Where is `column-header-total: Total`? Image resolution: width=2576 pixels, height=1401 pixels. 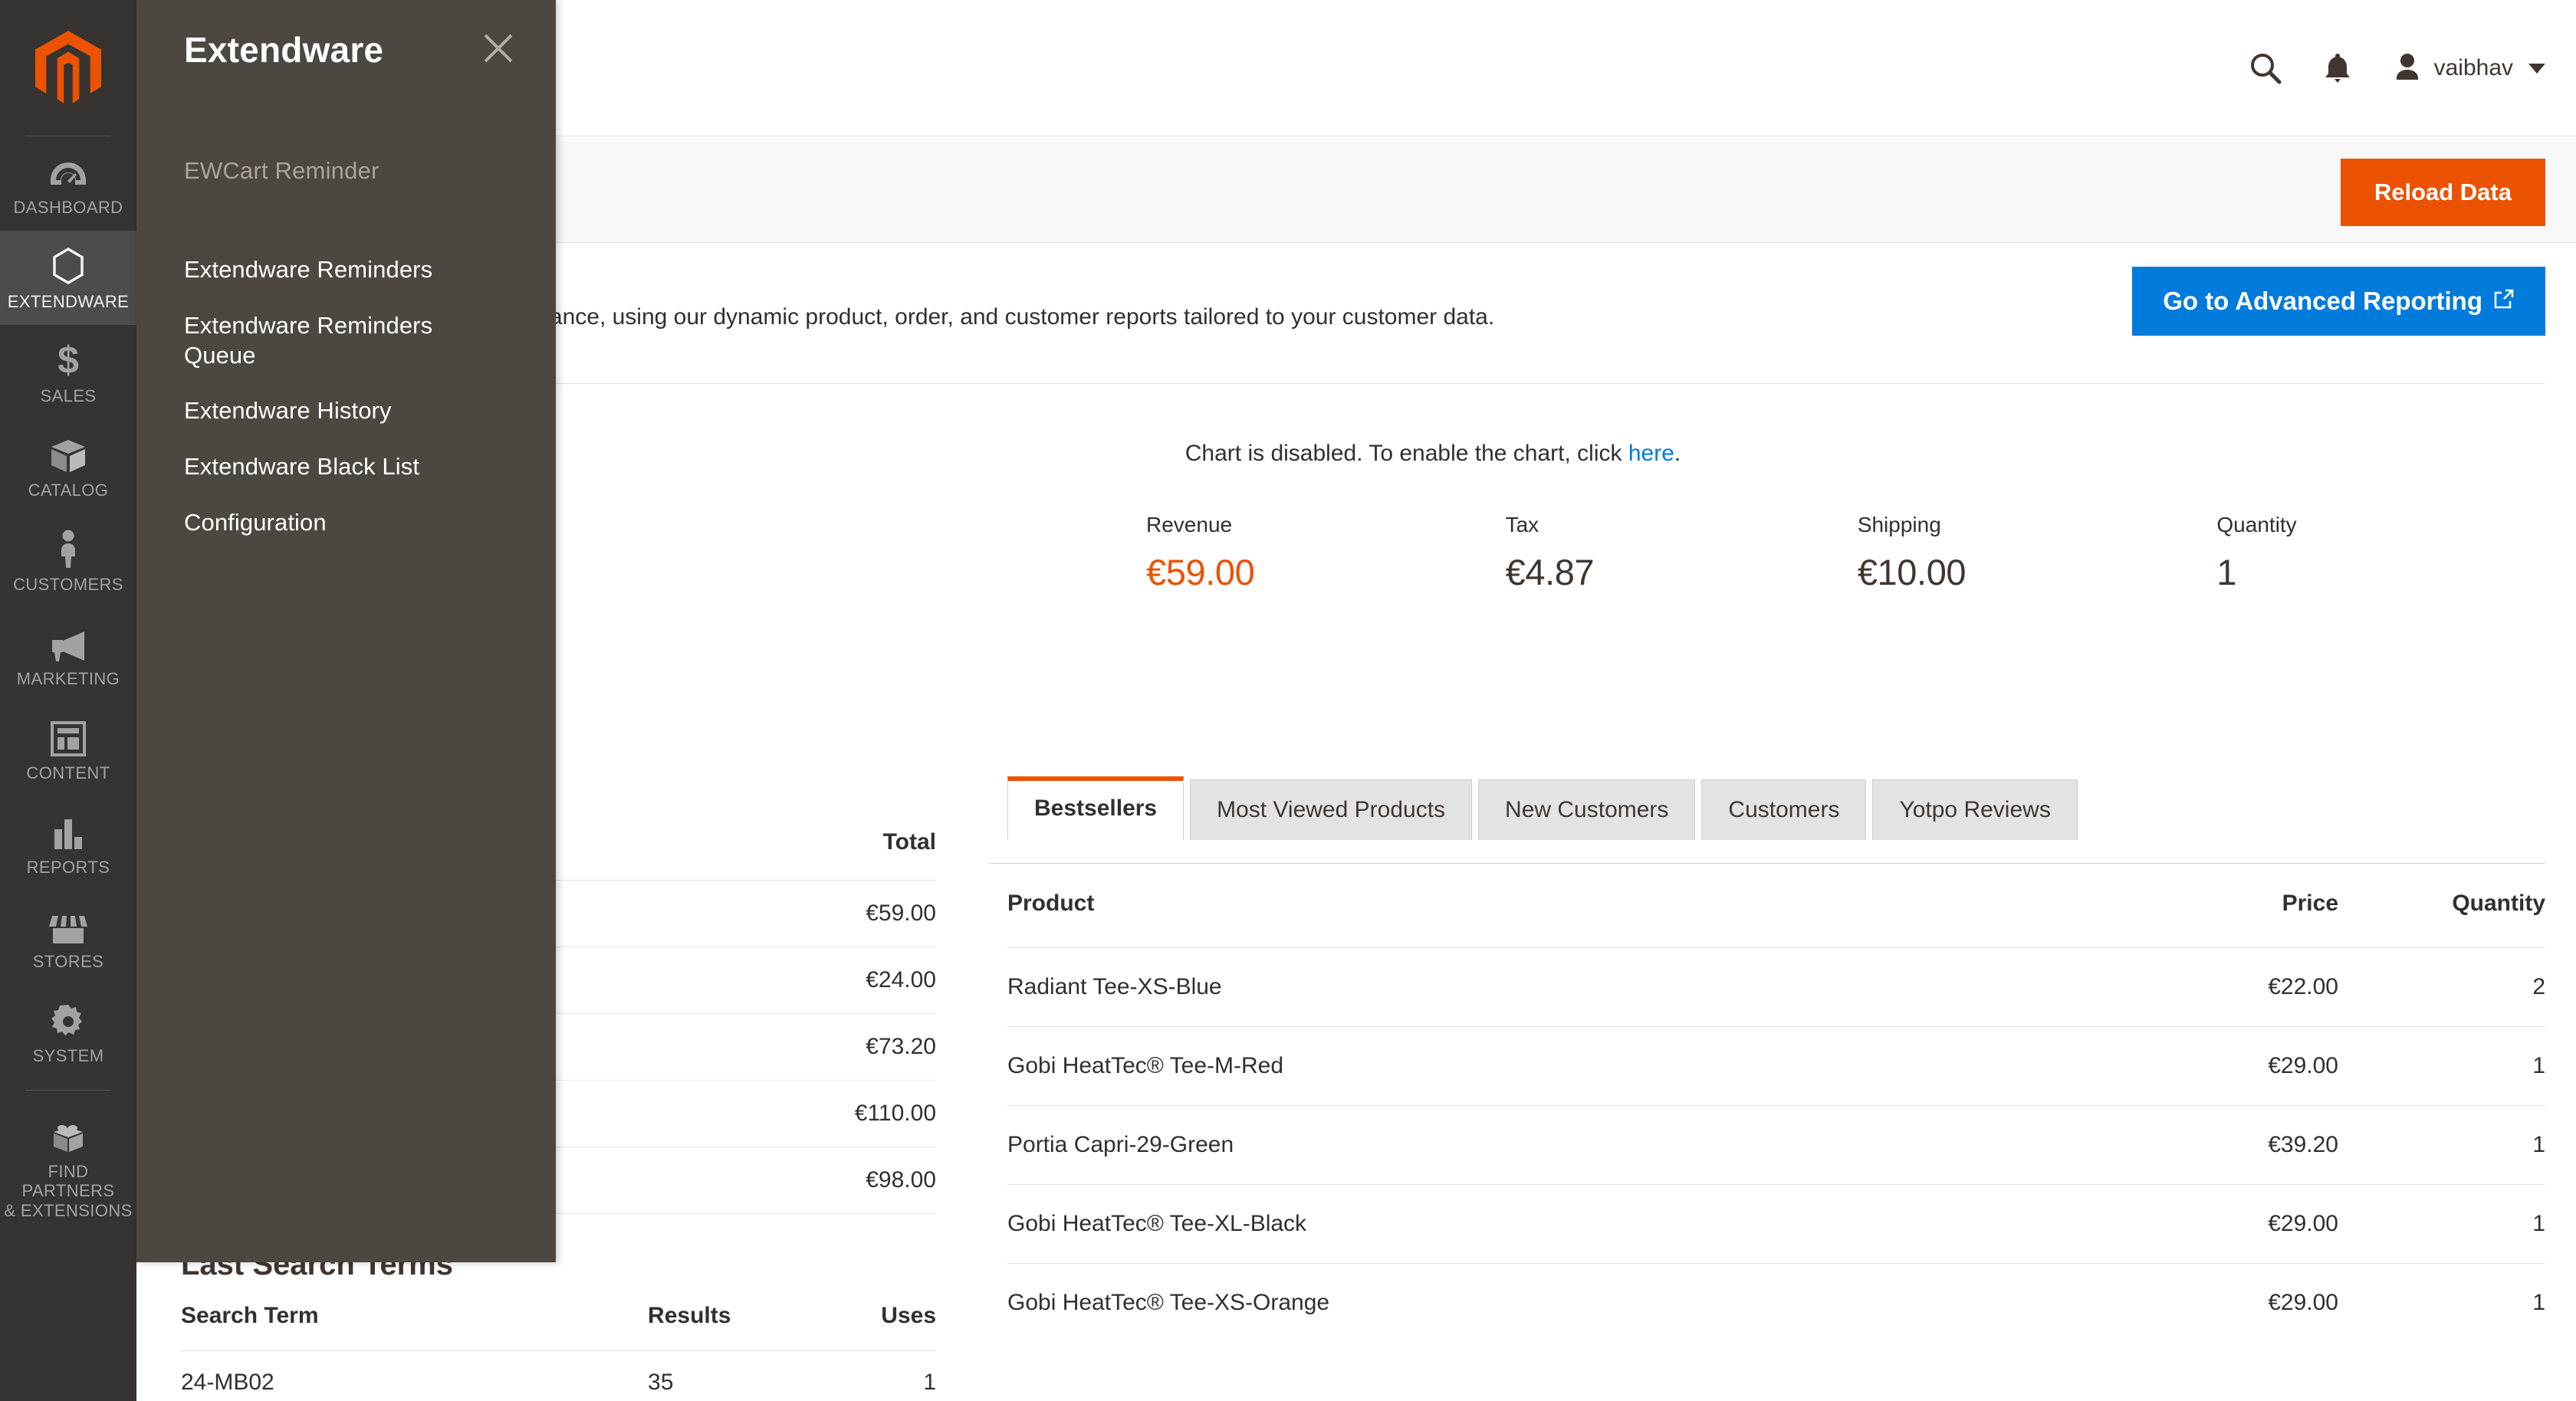 column-header-total: Total is located at coordinates (751, 855).